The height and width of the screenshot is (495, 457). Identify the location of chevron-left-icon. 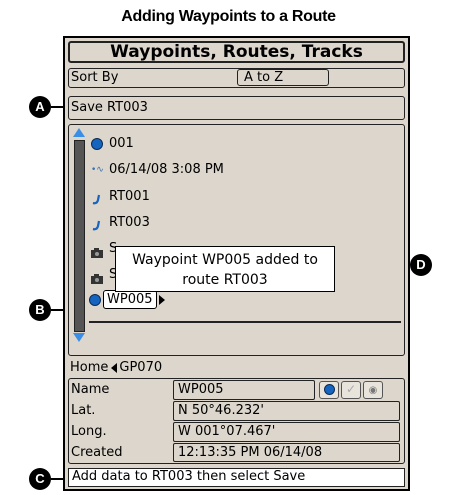
(114, 367).